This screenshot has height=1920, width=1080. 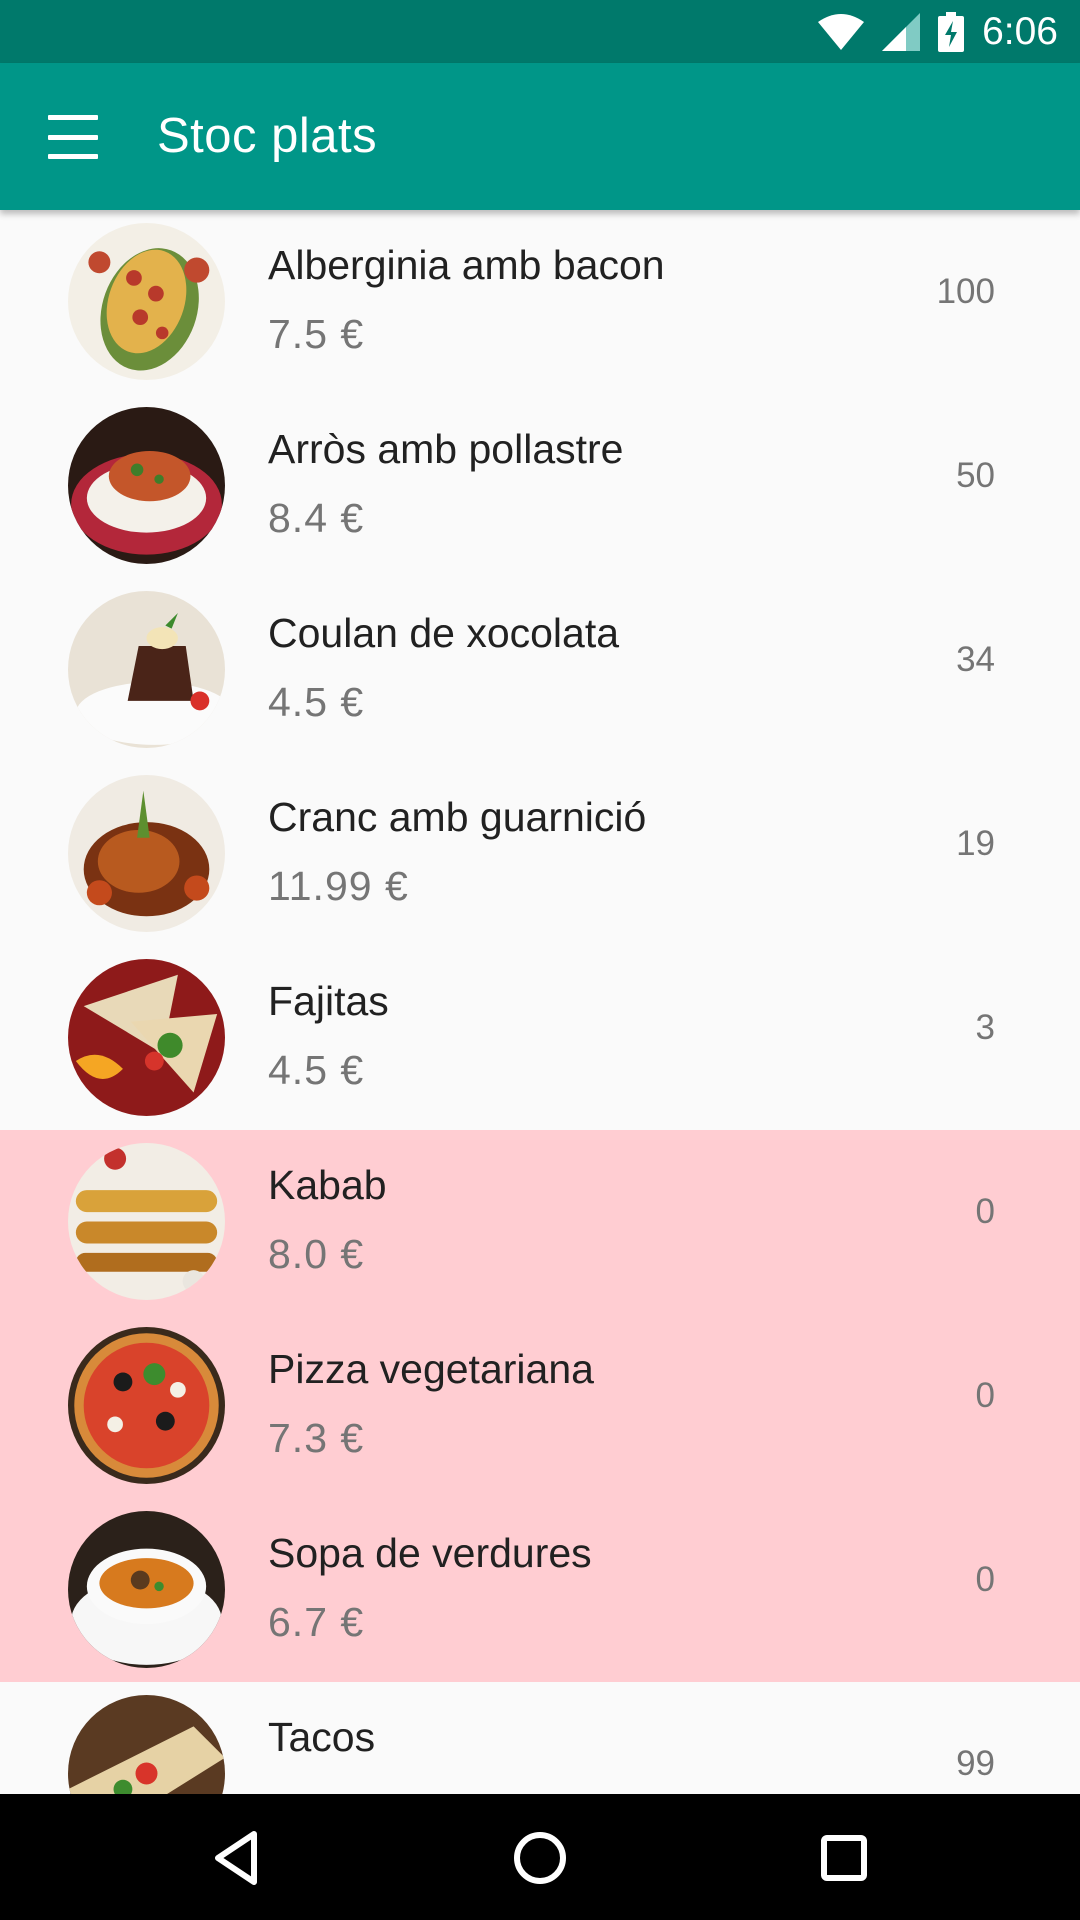 What do you see at coordinates (444, 633) in the screenshot?
I see `dish-name: Coulan de xocolata` at bounding box center [444, 633].